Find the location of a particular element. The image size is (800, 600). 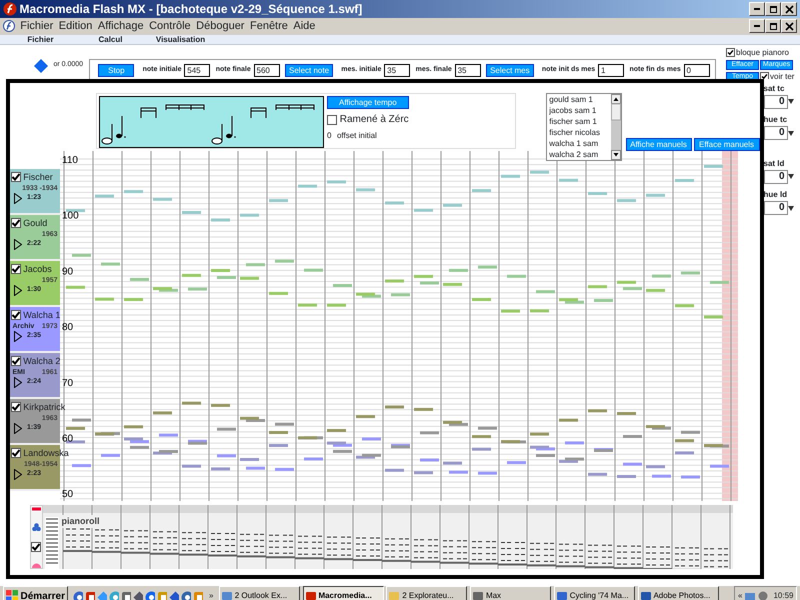

spinner-label: sat ld is located at coordinates (775, 164).